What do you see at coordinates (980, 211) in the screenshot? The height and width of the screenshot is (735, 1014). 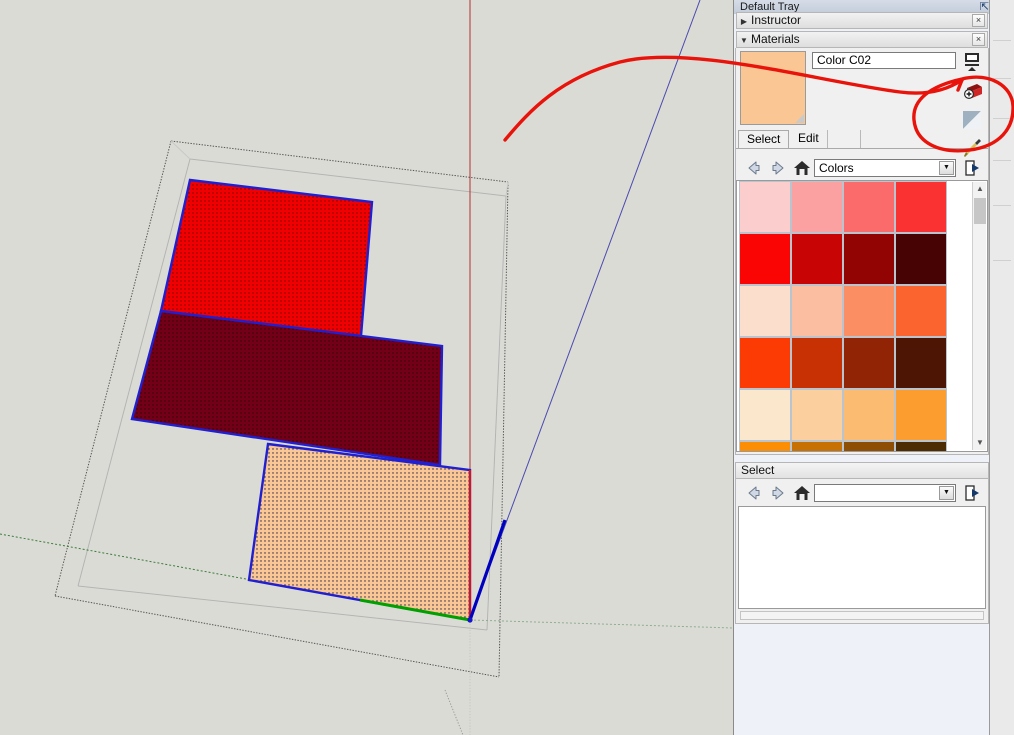 I see `scrollbar-thumb` at bounding box center [980, 211].